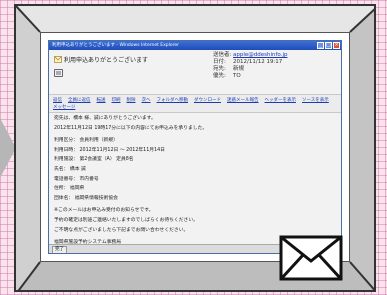 The height and width of the screenshot is (295, 387). I want to click on link-next: 次へ, so click(146, 100).